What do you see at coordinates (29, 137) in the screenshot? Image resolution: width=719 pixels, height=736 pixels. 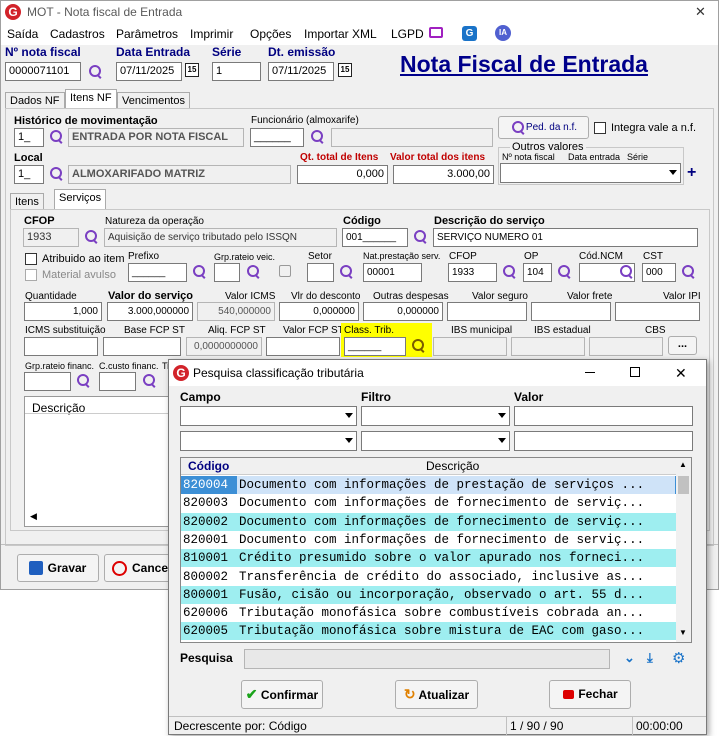 I see `hist-code-field: 1_` at bounding box center [29, 137].